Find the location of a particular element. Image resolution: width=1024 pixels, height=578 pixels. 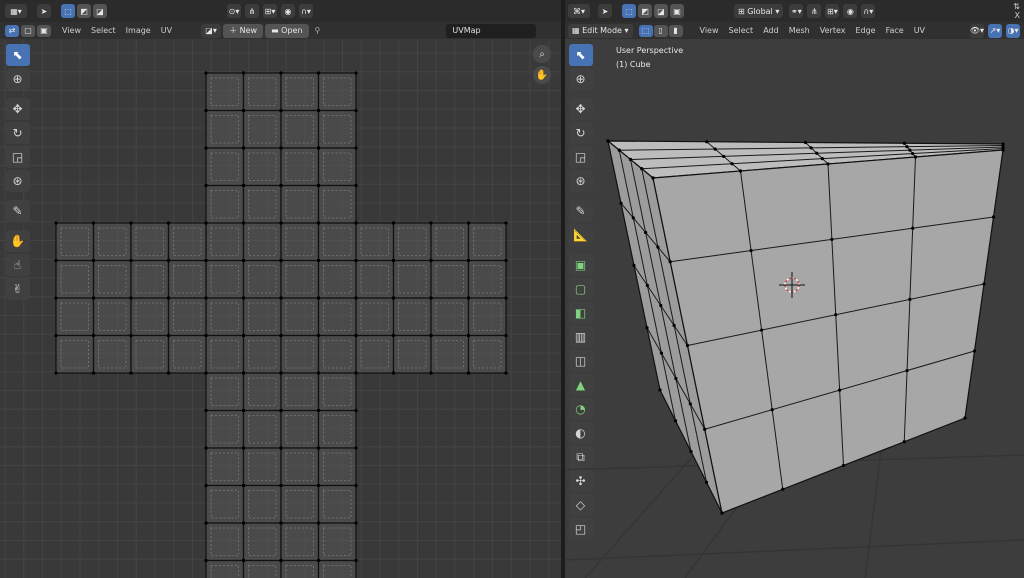

face-mode-icon: ▮ is located at coordinates (675, 30).